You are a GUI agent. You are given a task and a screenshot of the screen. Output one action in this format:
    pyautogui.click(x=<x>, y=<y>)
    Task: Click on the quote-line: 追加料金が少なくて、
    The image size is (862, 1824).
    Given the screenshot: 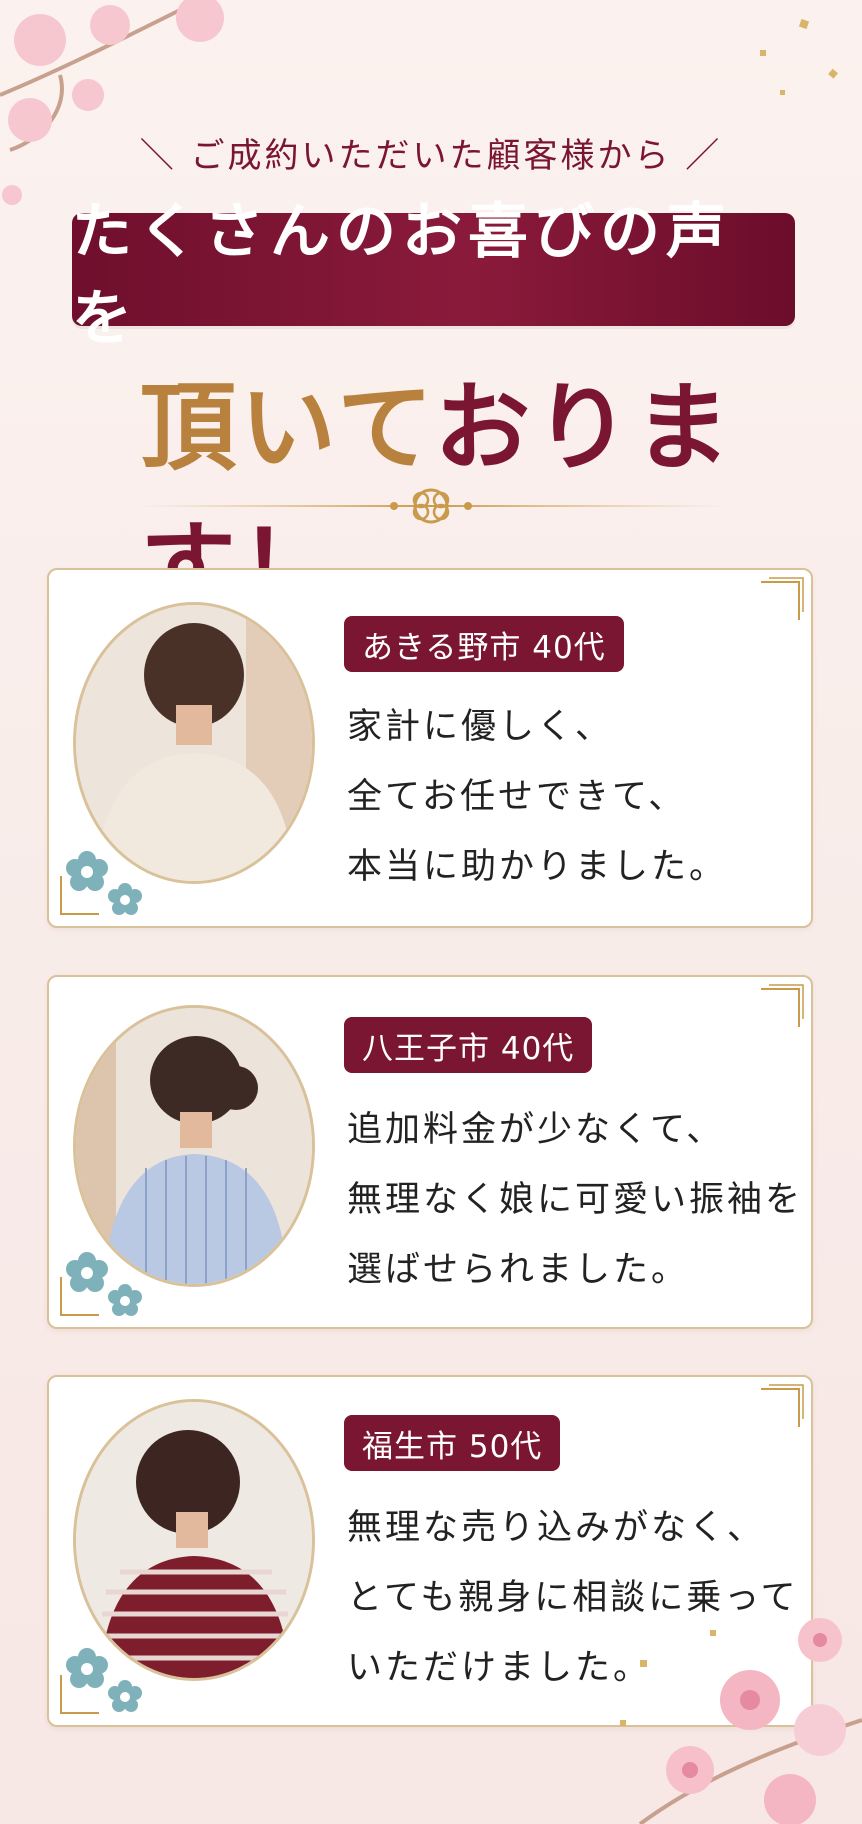 What is the action you would take?
    pyautogui.click(x=536, y=1130)
    